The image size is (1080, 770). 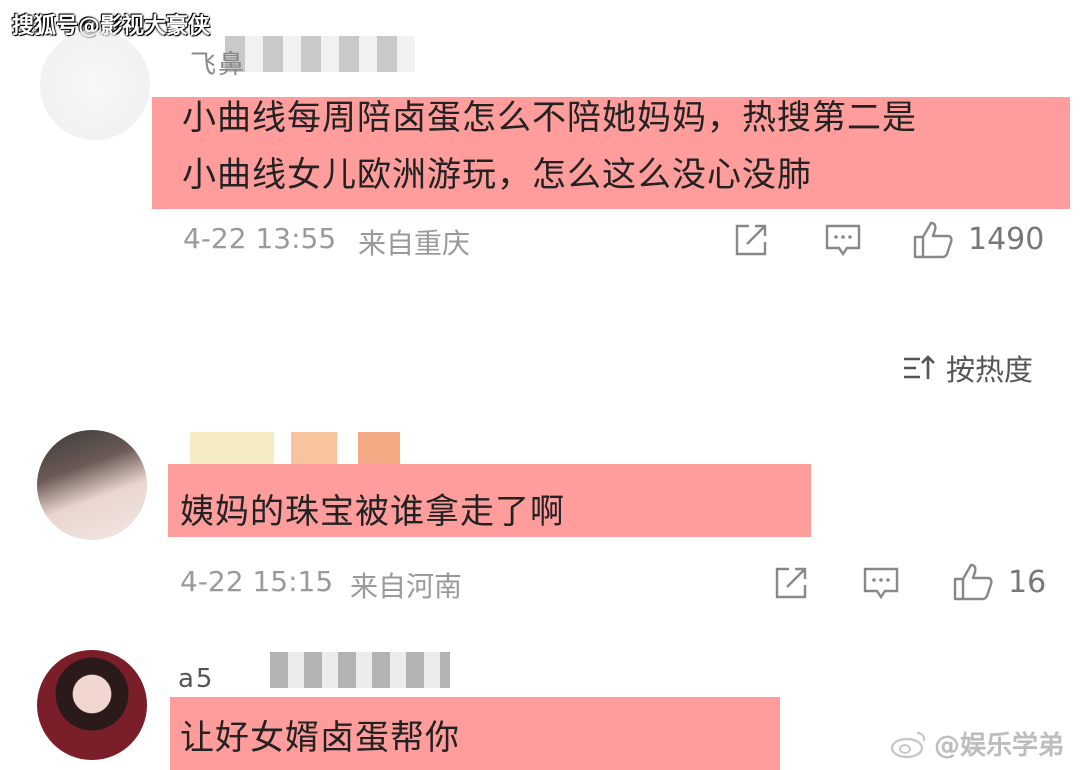 What do you see at coordinates (414, 243) in the screenshot?
I see `comment-location: 来自重庆` at bounding box center [414, 243].